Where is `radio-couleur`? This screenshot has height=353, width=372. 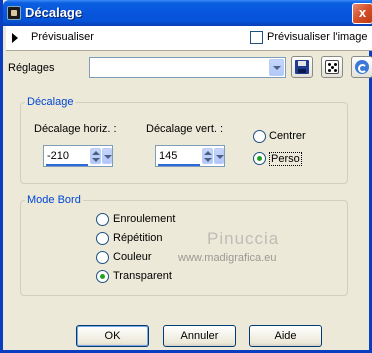 radio-couleur is located at coordinates (102, 257).